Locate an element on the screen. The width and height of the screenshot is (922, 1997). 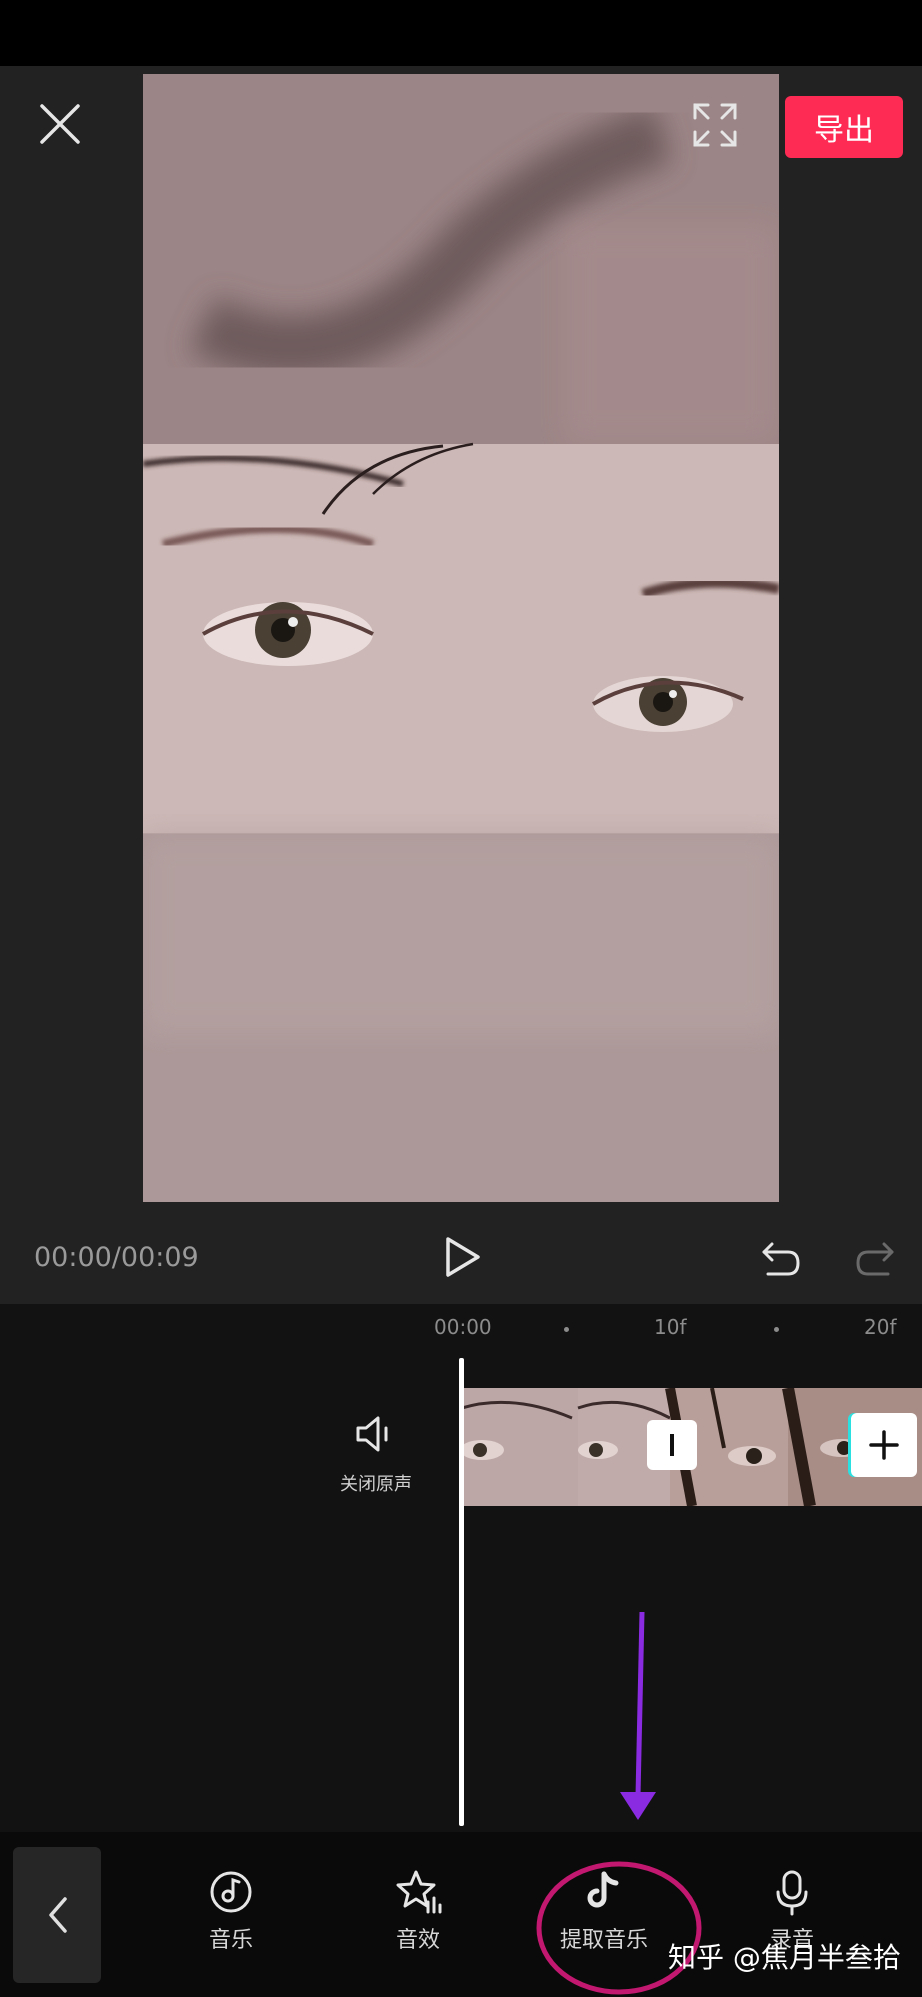
tool-sound-effect: 音效 is located at coordinates (418, 1911).